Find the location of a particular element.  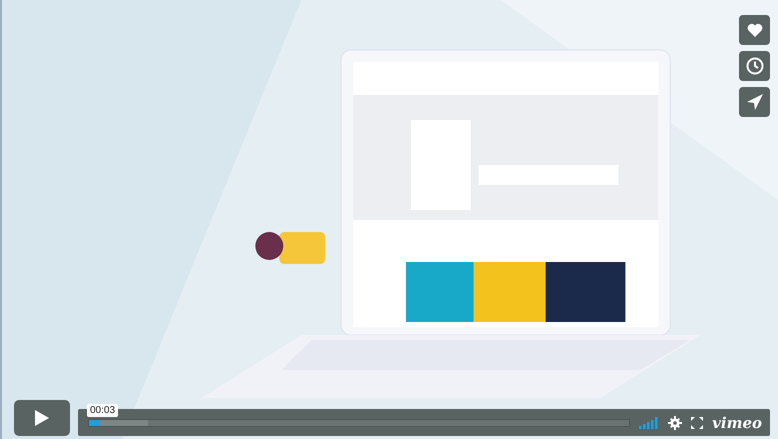

time-tooltip: 00:03 is located at coordinates (102, 410).